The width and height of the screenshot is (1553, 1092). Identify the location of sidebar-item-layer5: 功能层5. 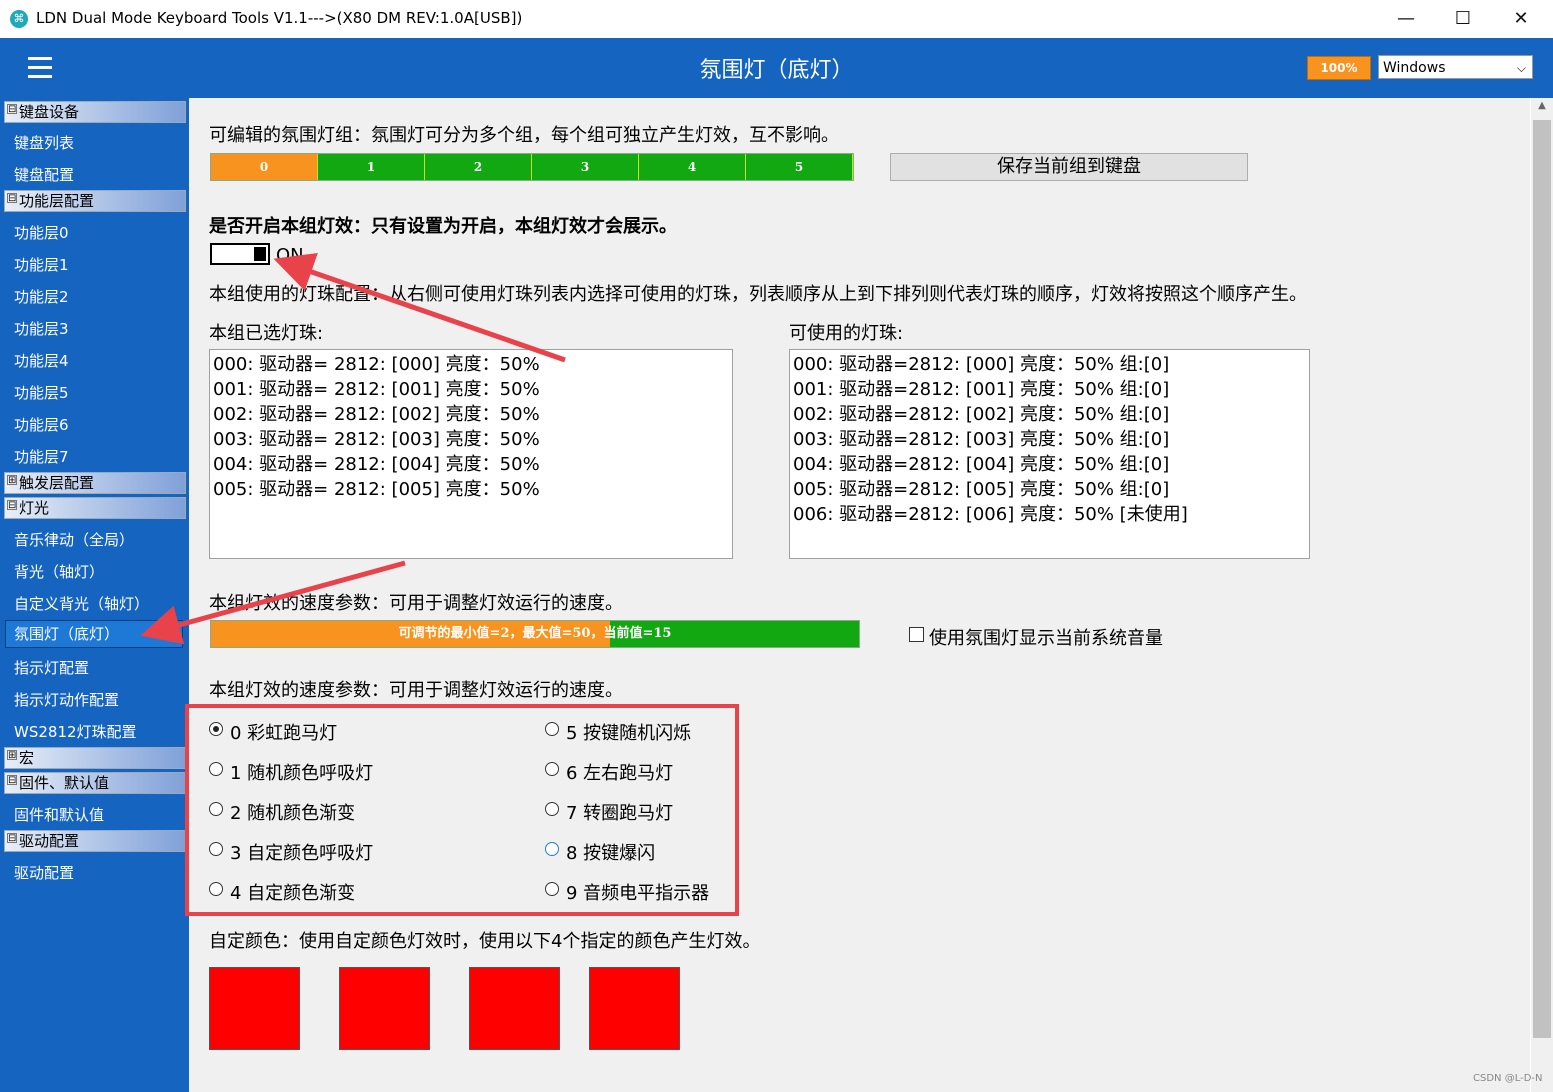
(41, 392).